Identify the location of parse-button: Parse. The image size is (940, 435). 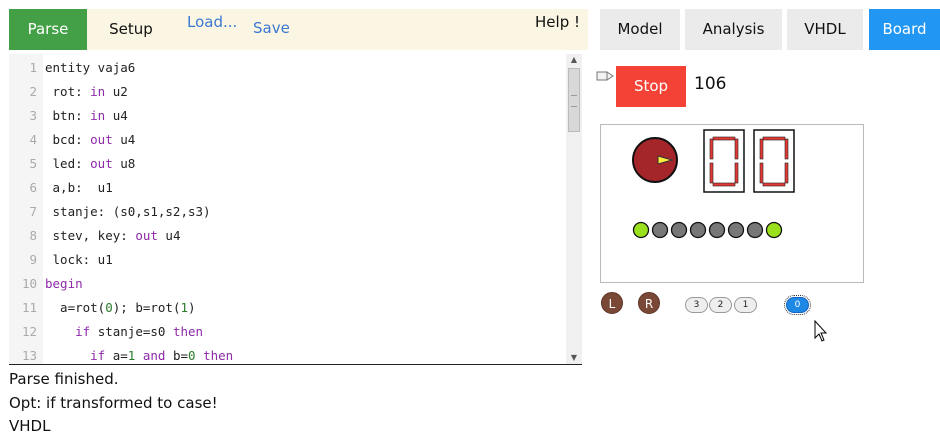
(48, 29).